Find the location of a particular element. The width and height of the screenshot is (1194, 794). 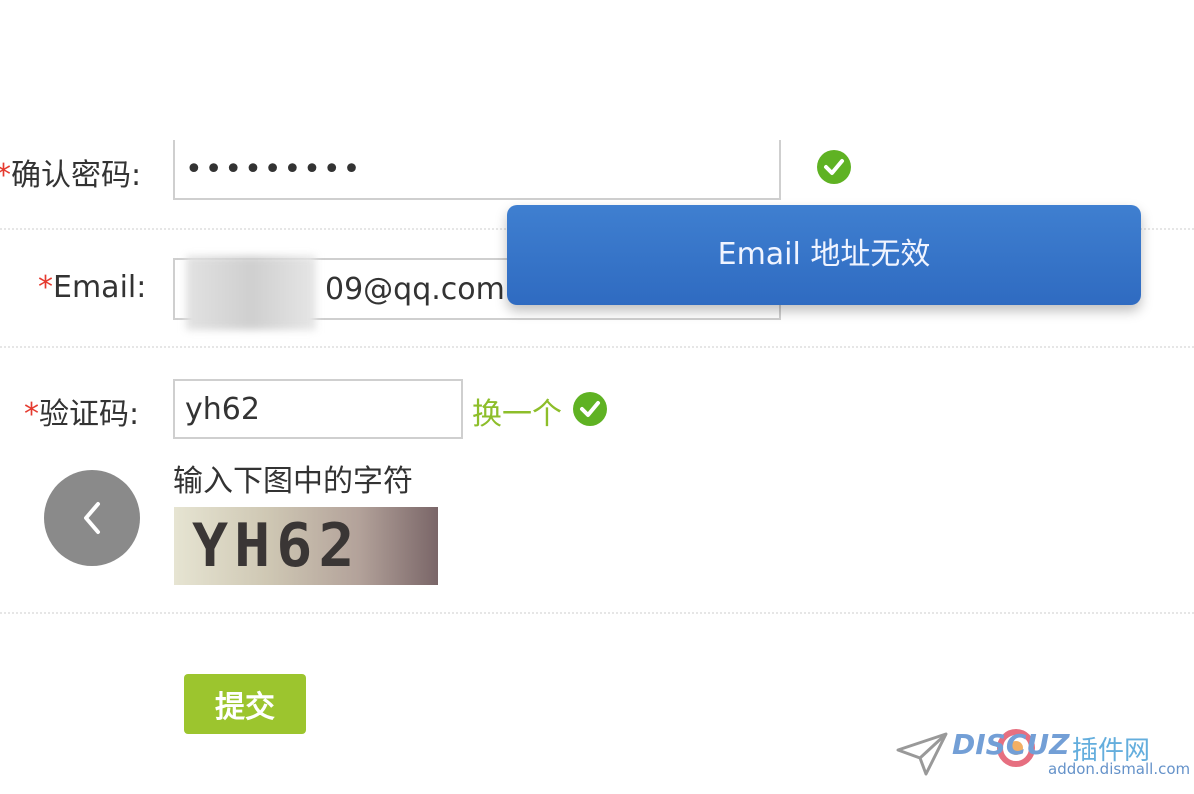

email-redaction is located at coordinates (251, 293).